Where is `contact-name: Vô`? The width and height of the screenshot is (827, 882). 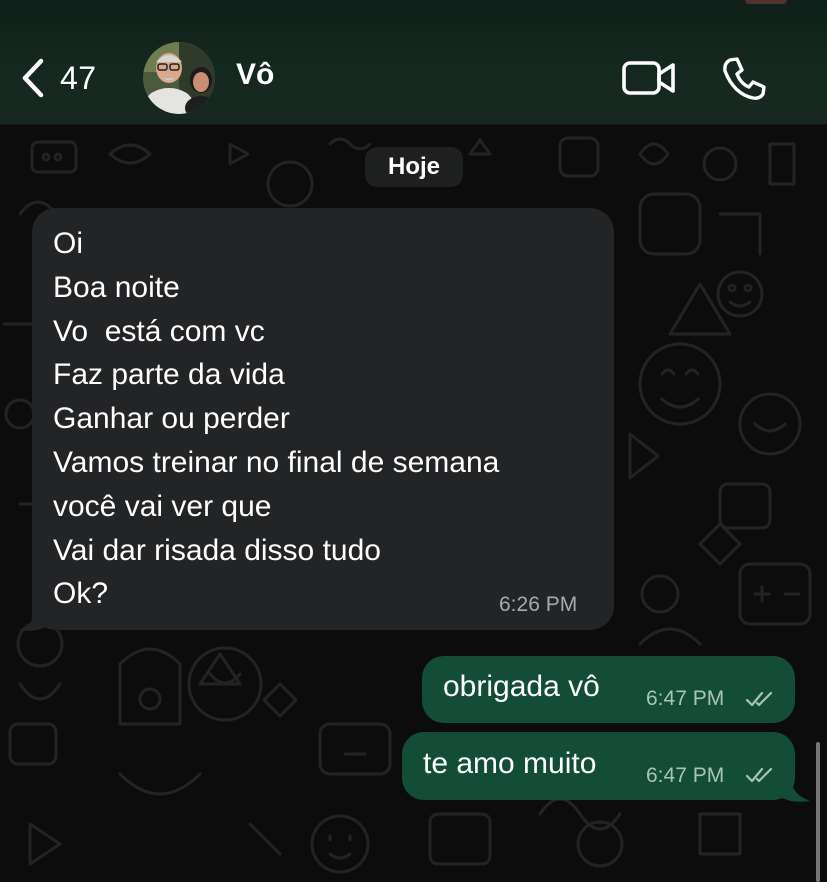 contact-name: Vô is located at coordinates (255, 75).